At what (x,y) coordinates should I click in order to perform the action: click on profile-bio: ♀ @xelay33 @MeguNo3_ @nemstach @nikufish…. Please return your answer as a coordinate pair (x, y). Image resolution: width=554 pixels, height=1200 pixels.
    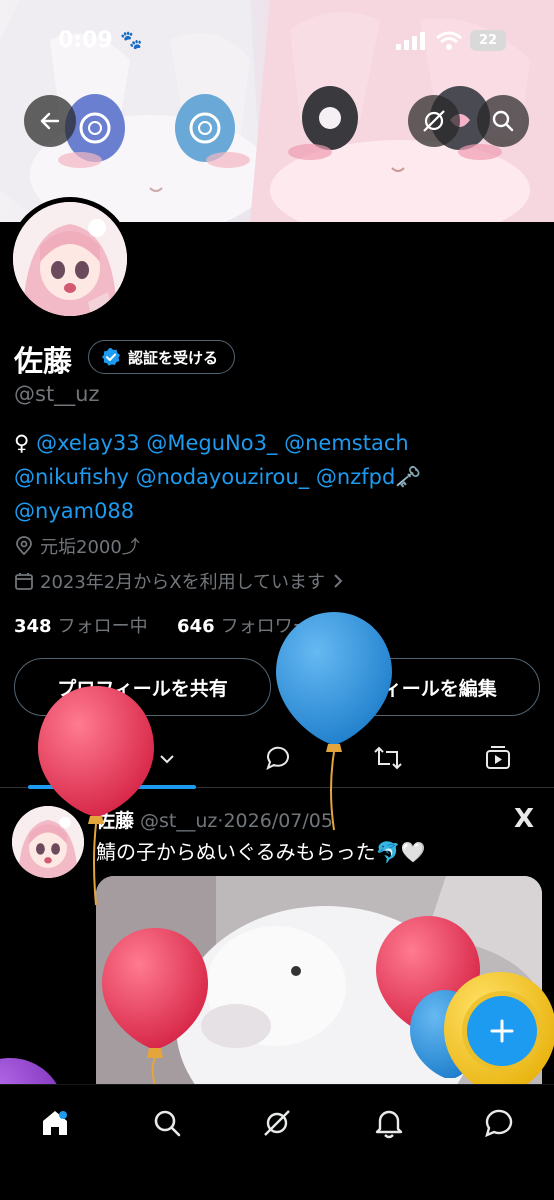
    Looking at the image, I should click on (279, 477).